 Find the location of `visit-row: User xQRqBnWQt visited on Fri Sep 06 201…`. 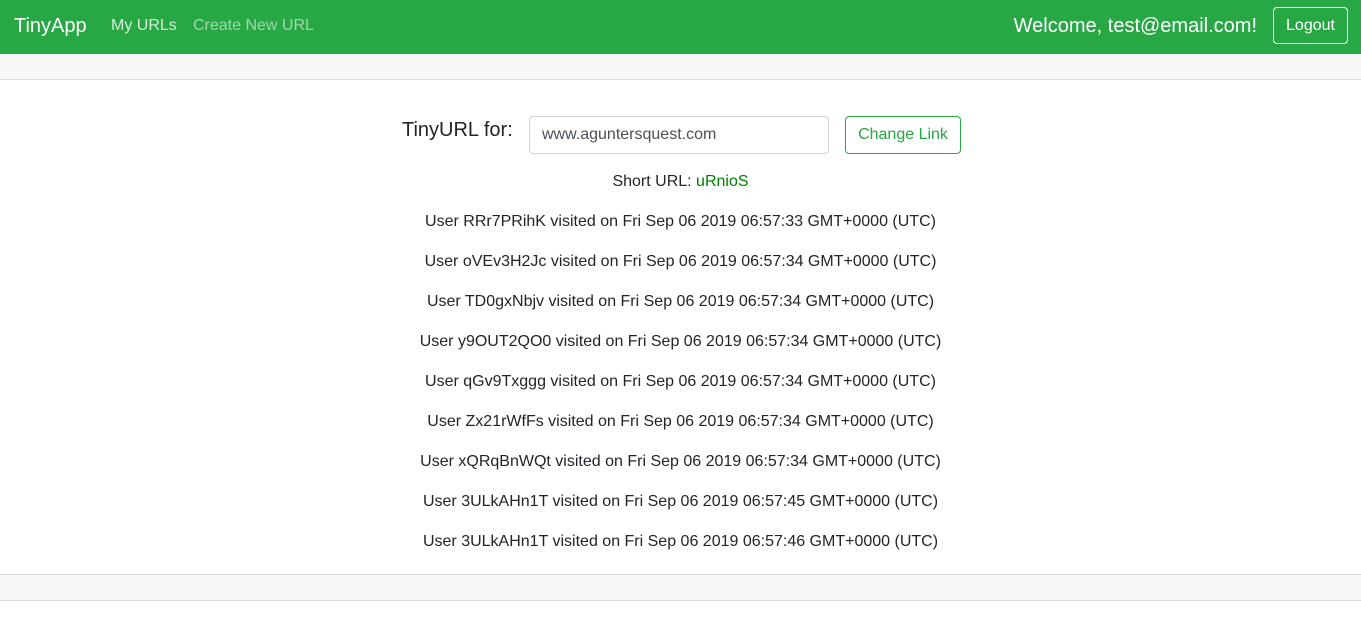

visit-row: User xQRqBnWQt visited on Fri Sep 06 201… is located at coordinates (680, 472).